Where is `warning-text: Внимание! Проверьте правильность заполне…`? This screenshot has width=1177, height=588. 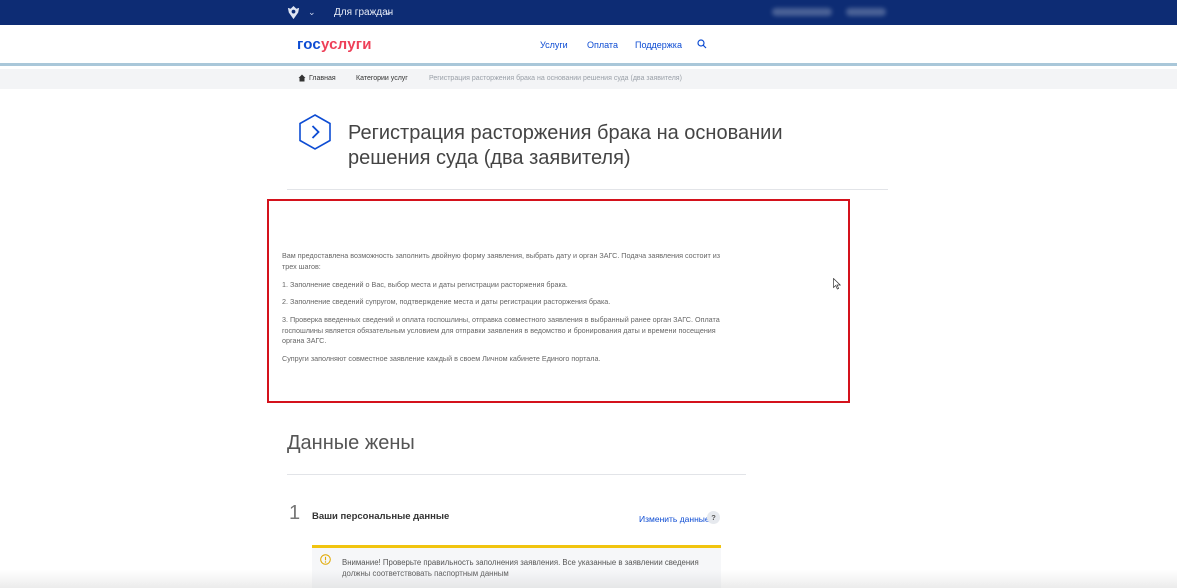
warning-text: Внимание! Проверьте правильность заполне… is located at coordinates (520, 568).